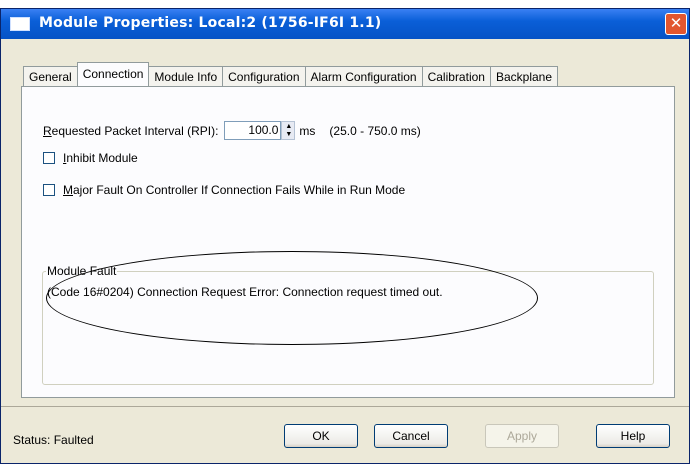  Describe the element at coordinates (50, 76) in the screenshot. I see `tab-general: General` at that location.